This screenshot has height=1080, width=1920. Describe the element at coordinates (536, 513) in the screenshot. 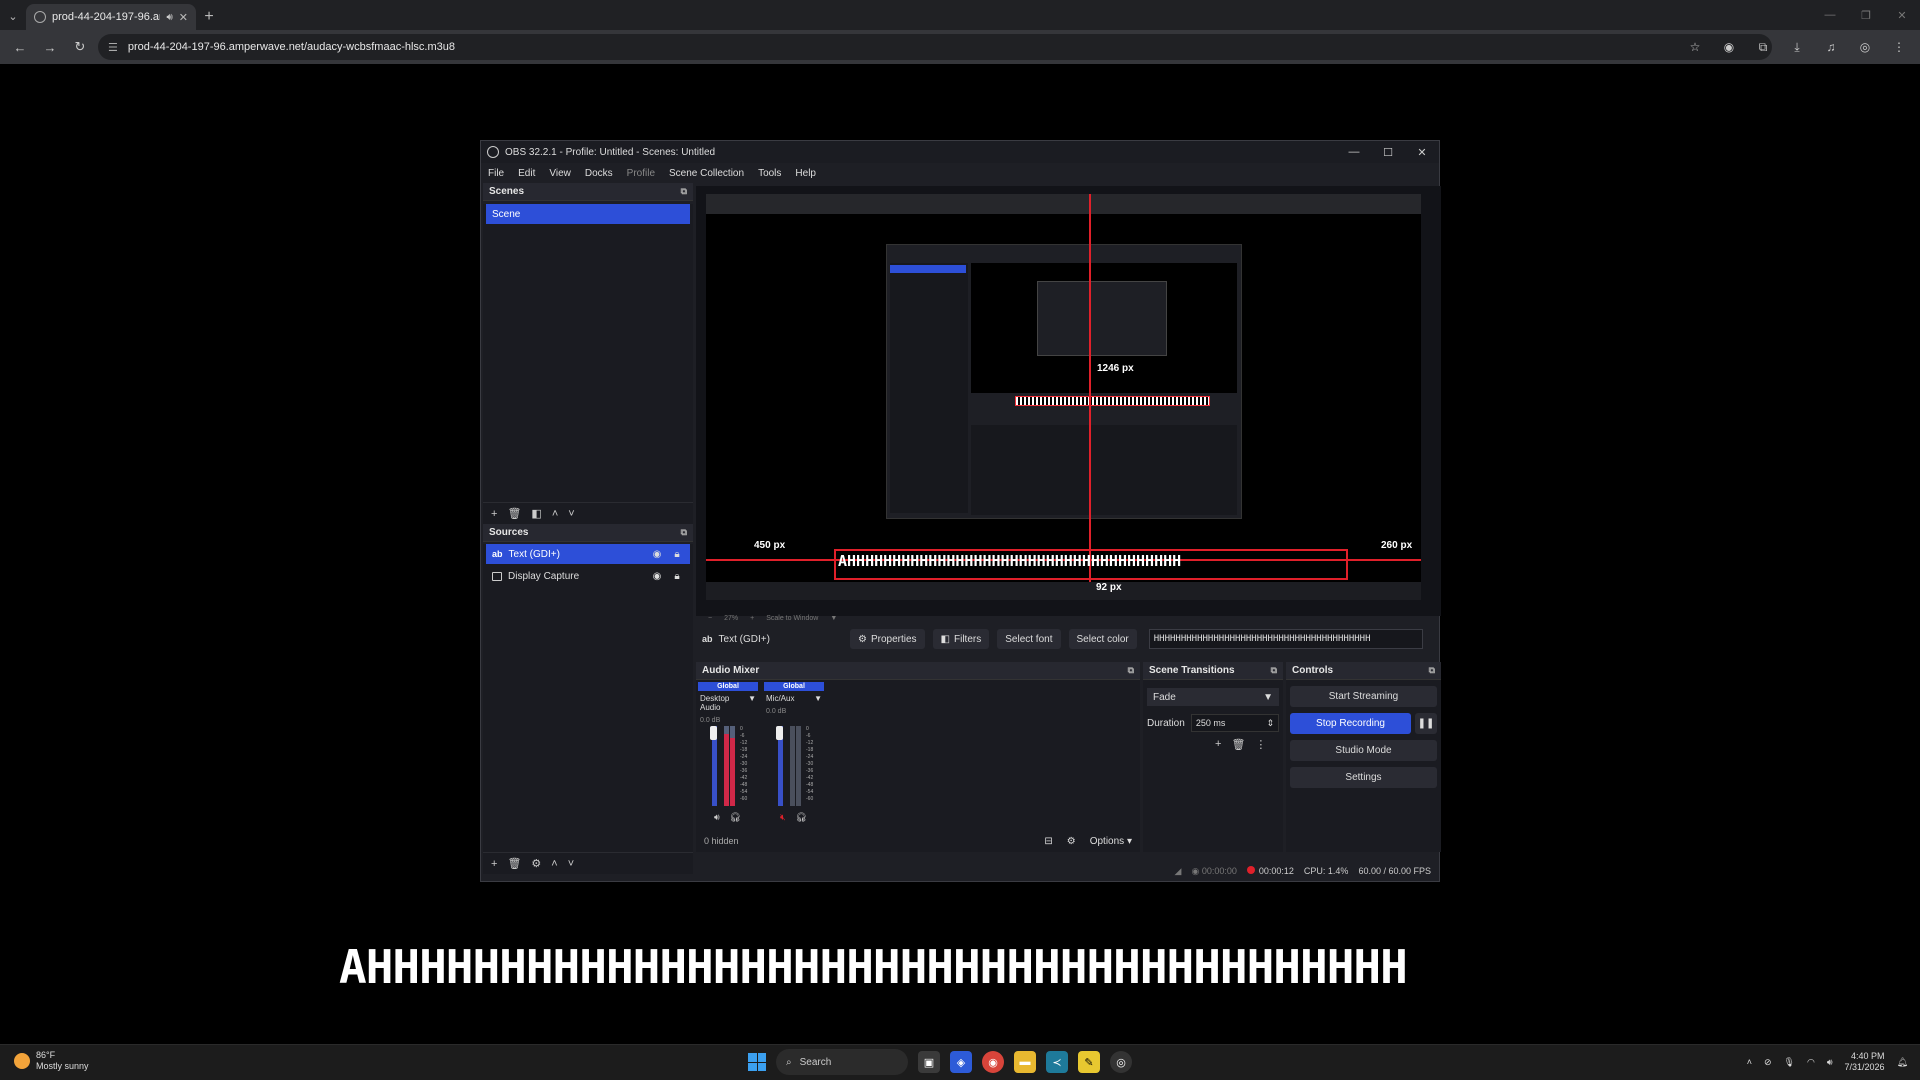

I see `filter-icon: ◧` at that location.